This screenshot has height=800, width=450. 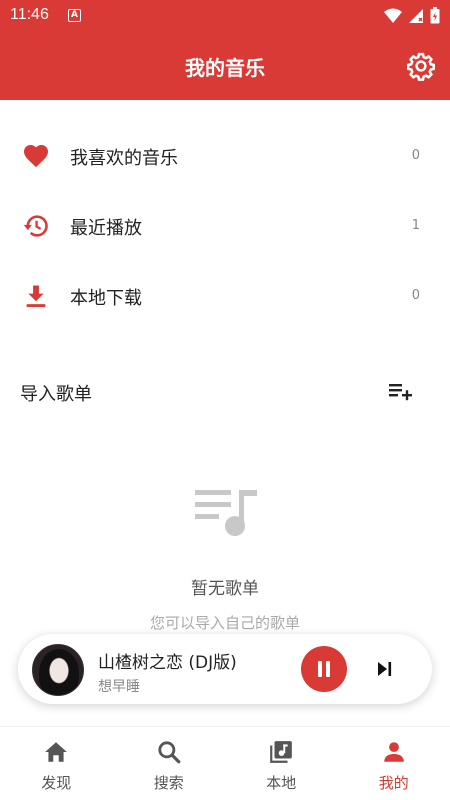 I want to click on home-icon, so click(x=56, y=752).